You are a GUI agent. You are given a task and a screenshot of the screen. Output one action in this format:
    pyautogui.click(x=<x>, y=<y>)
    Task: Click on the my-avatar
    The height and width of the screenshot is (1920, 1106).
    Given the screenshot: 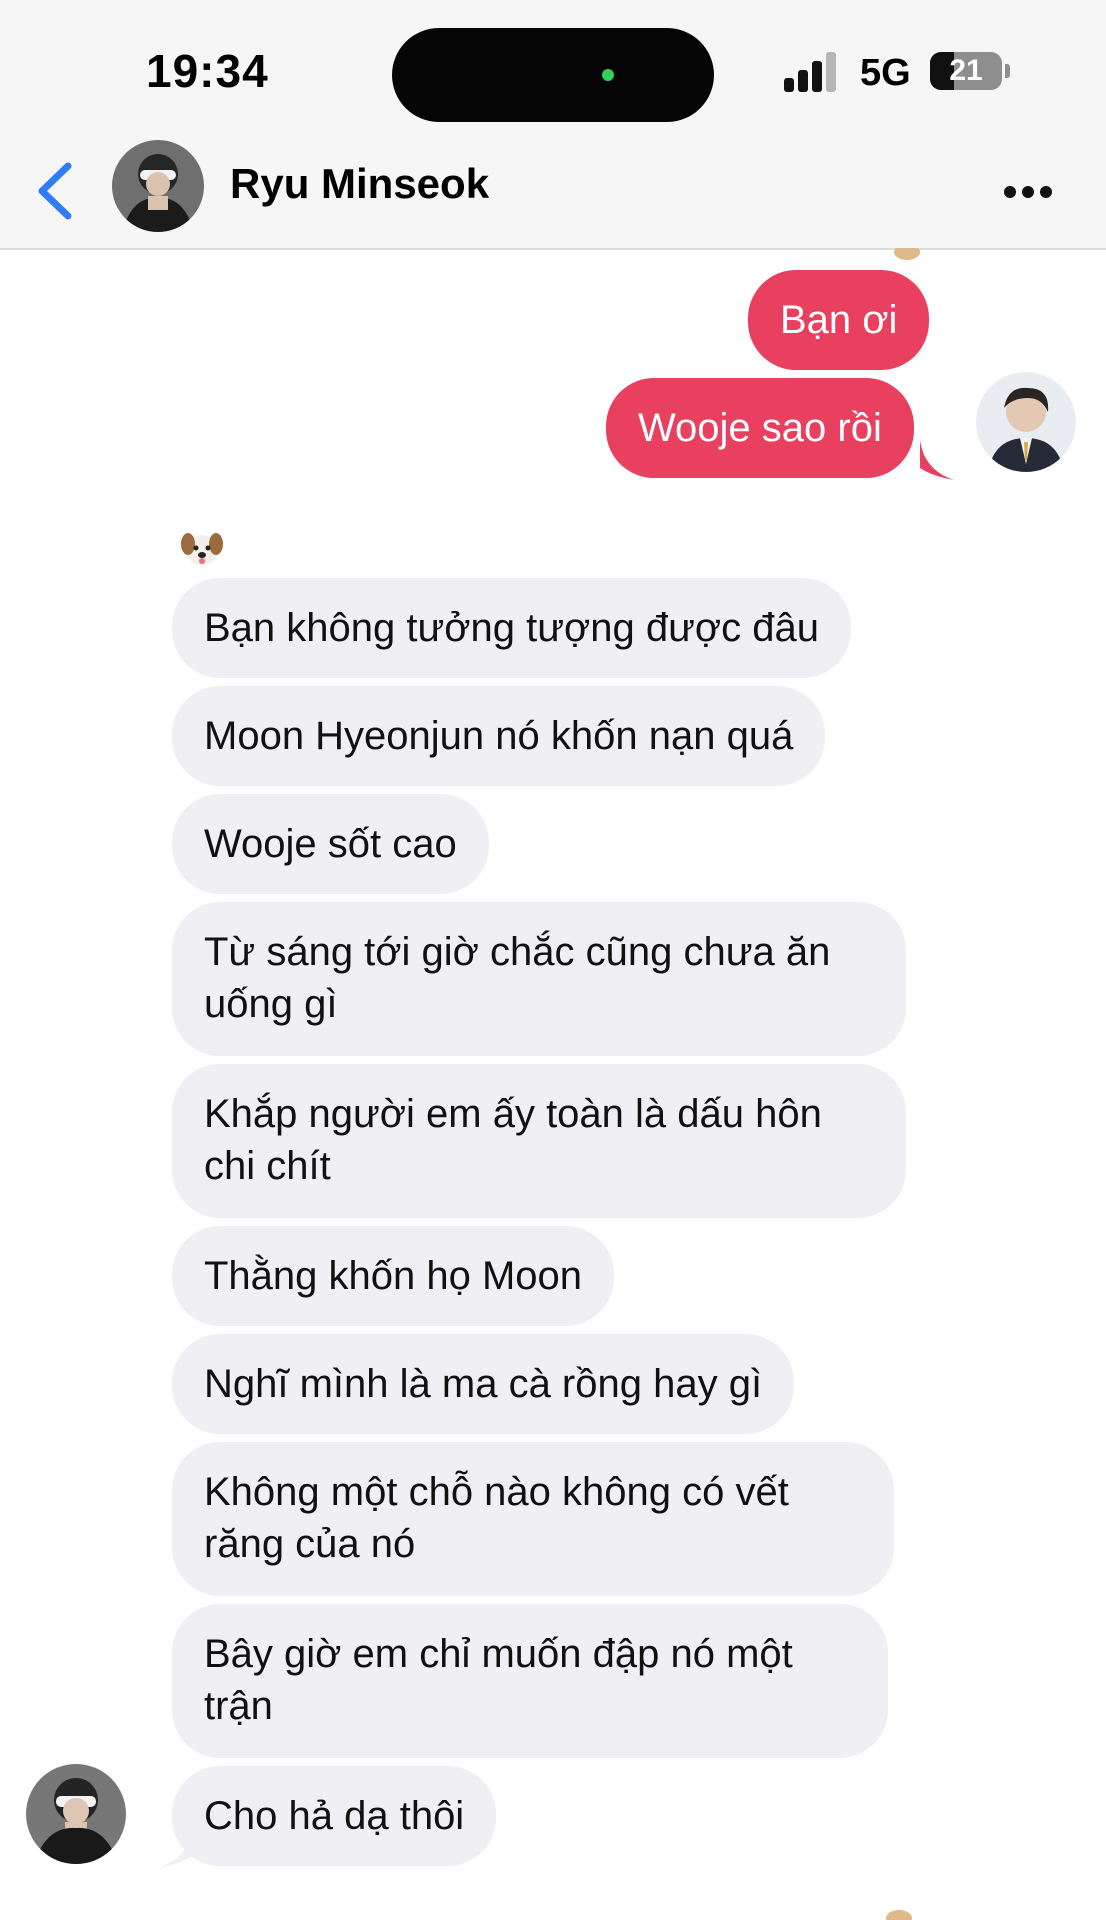 What is the action you would take?
    pyautogui.click(x=1026, y=422)
    